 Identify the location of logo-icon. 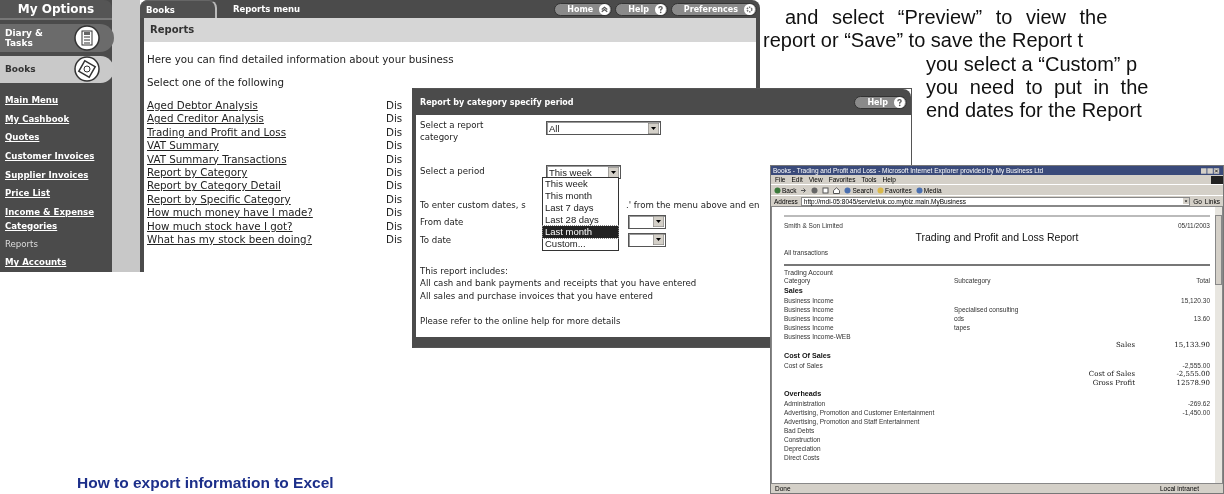
(1217, 179).